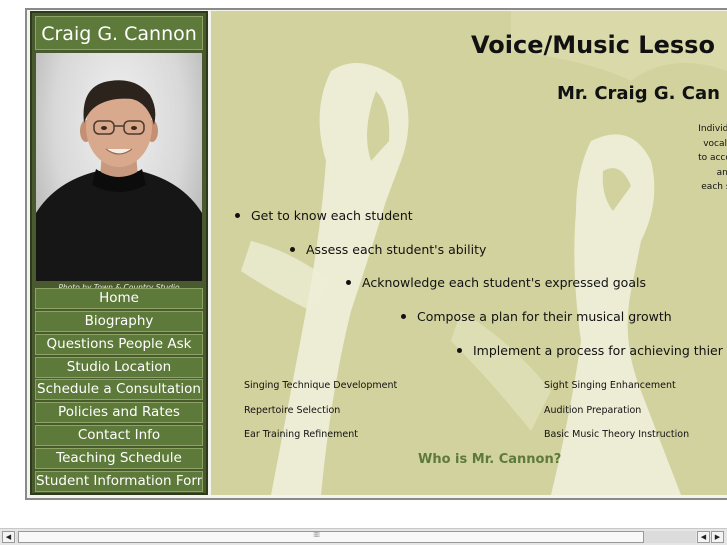 The image size is (727, 545). What do you see at coordinates (388, 249) in the screenshot?
I see `goal-item: Assess each student's ability` at bounding box center [388, 249].